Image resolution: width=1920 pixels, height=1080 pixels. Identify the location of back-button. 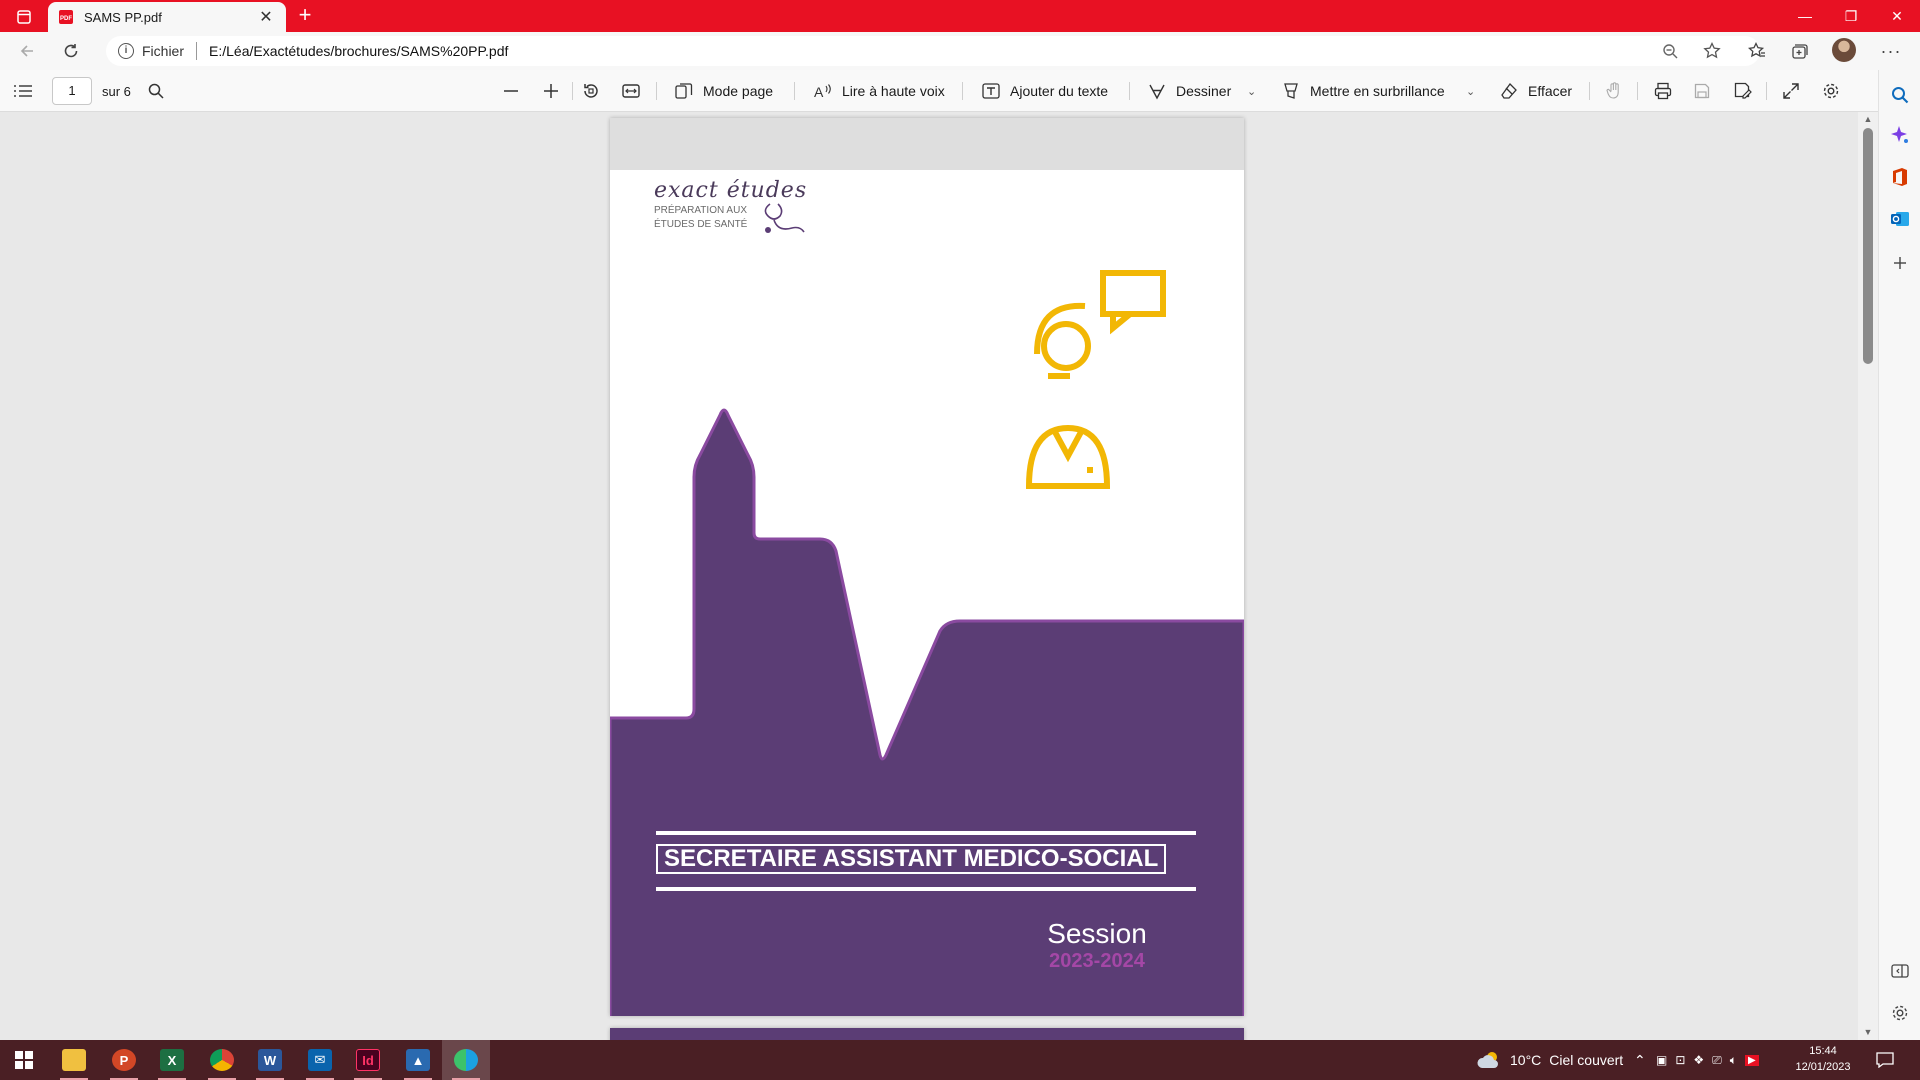
(27, 51).